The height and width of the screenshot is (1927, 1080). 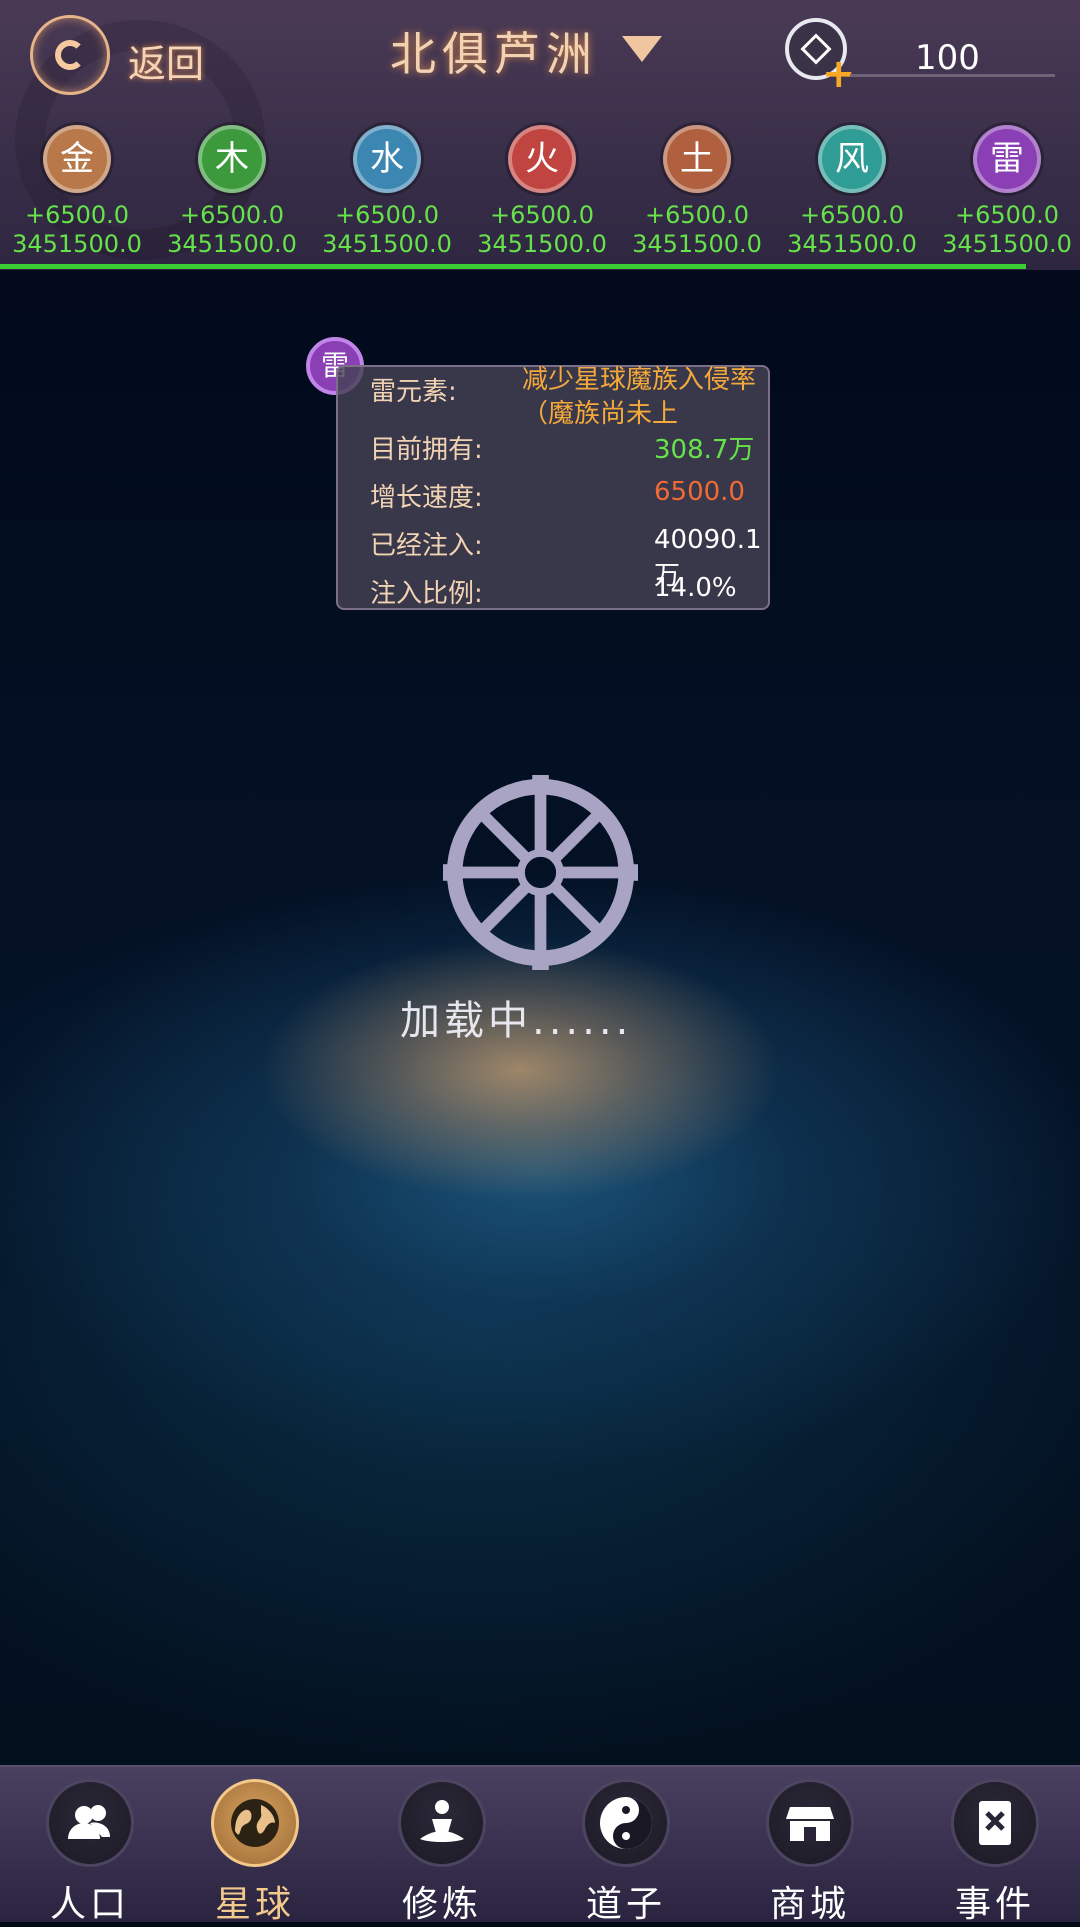 What do you see at coordinates (122, 55) in the screenshot?
I see `back-button: 返回` at bounding box center [122, 55].